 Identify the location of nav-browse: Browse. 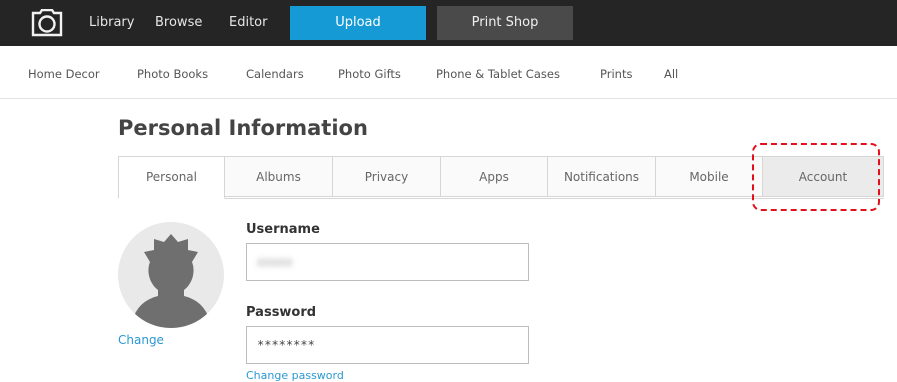
(178, 22).